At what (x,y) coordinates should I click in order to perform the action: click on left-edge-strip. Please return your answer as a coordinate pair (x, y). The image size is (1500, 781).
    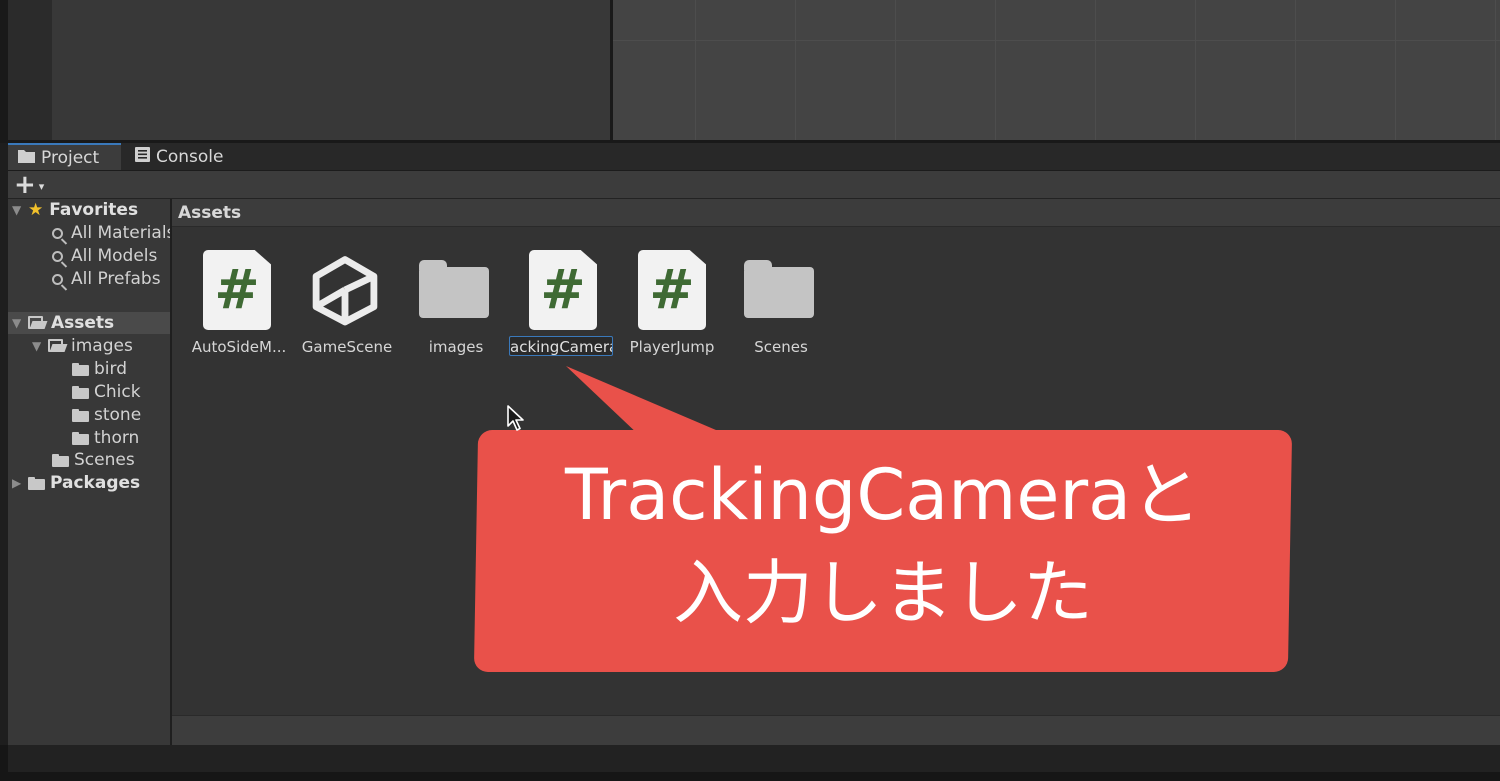
    Looking at the image, I should click on (4, 71).